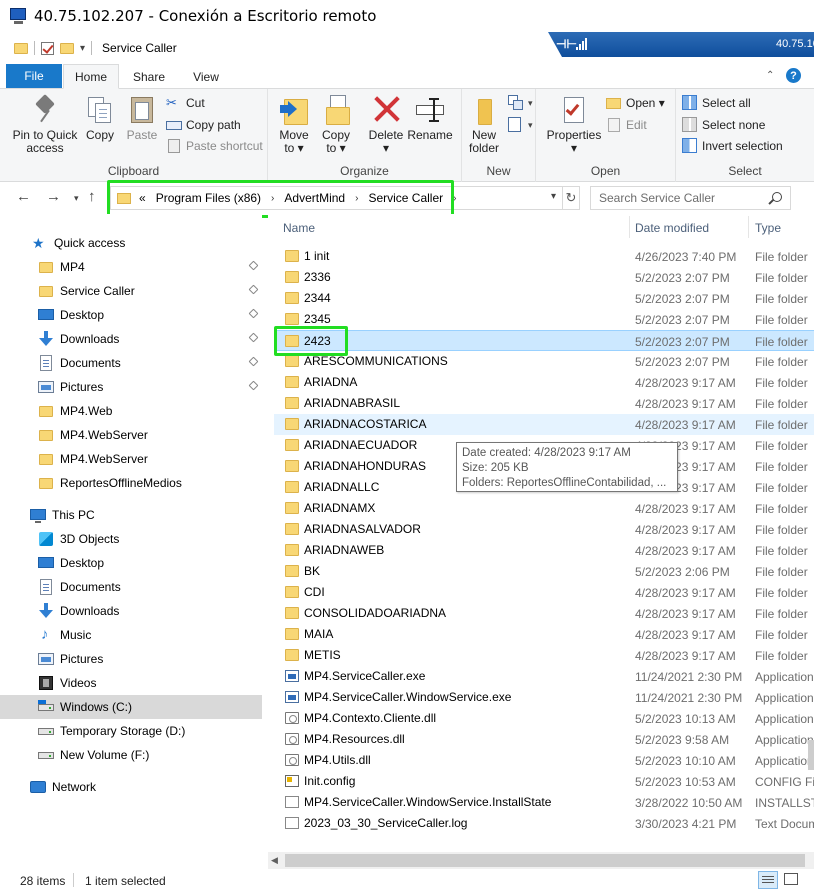 The image size is (814, 890). Describe the element at coordinates (768, 228) in the screenshot. I see `column-type: Type` at that location.